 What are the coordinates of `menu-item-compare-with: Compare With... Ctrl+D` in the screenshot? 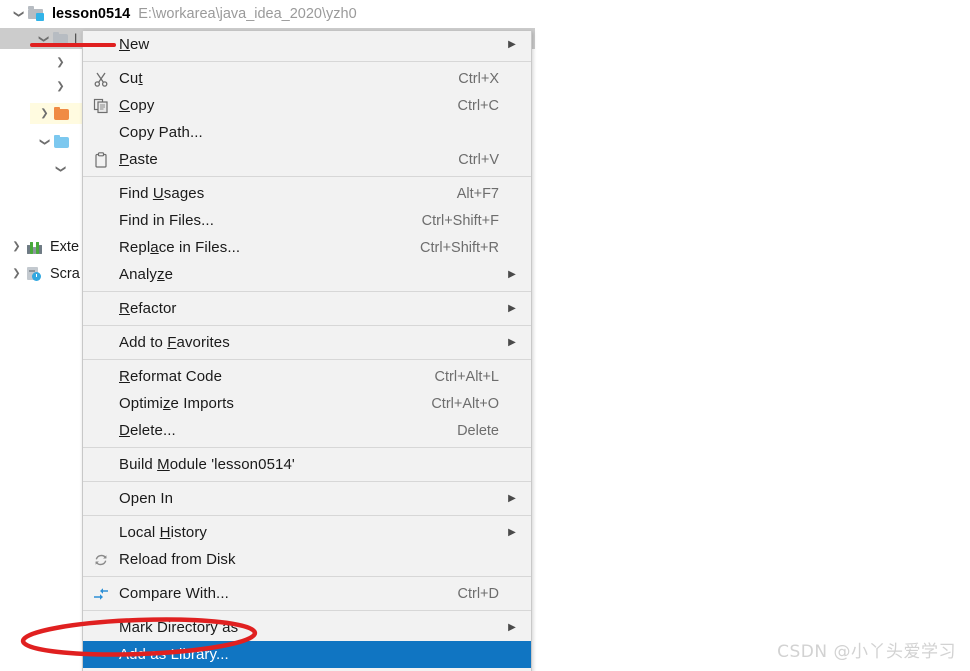 It's located at (307, 593).